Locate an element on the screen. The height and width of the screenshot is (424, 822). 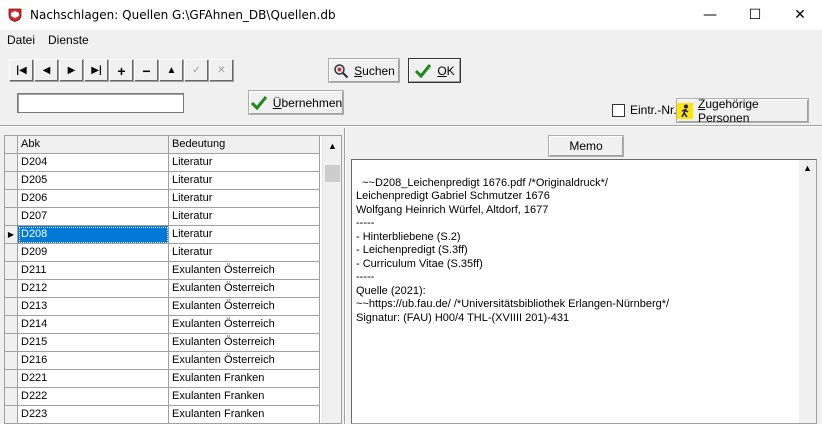
table-row: D204 Literatur is located at coordinates (162, 163).